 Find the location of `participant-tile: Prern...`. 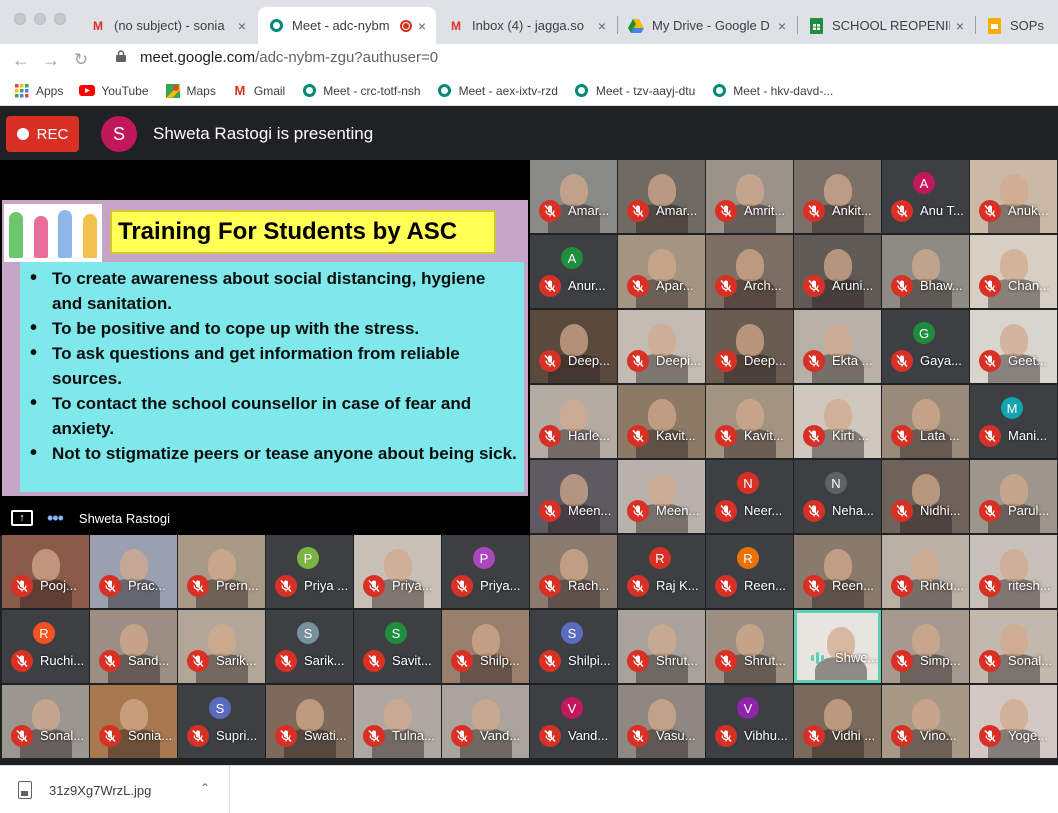

participant-tile: Prern... is located at coordinates (221, 571).